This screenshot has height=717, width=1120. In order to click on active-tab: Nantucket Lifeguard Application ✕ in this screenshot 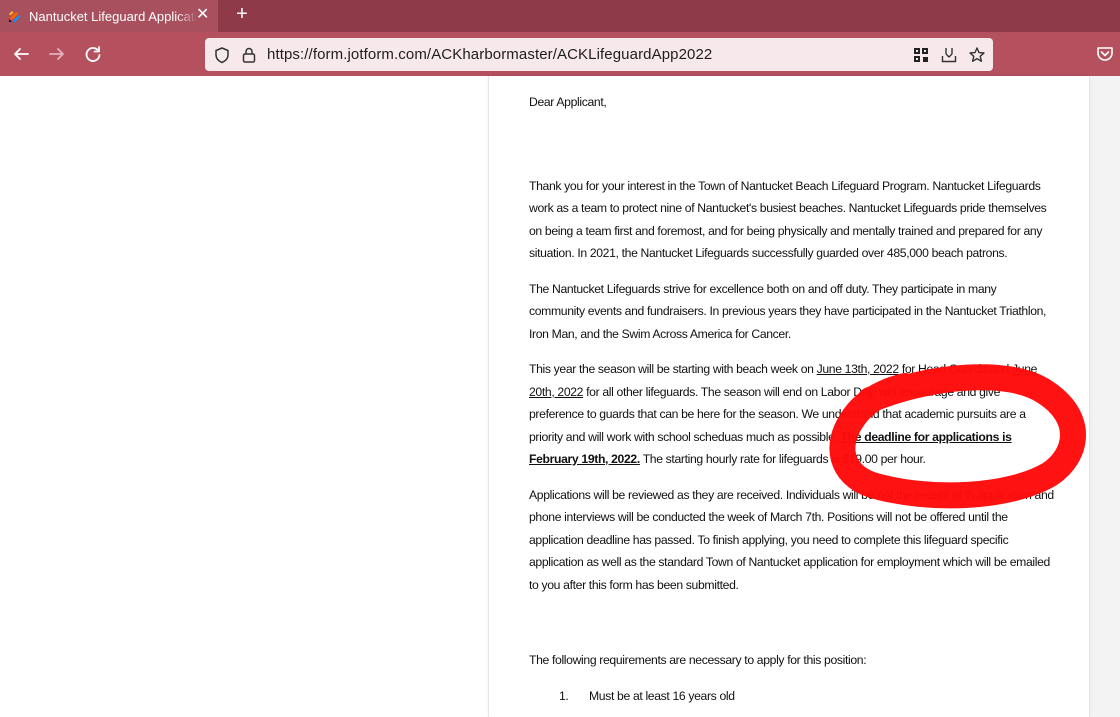, I will do `click(109, 16)`.